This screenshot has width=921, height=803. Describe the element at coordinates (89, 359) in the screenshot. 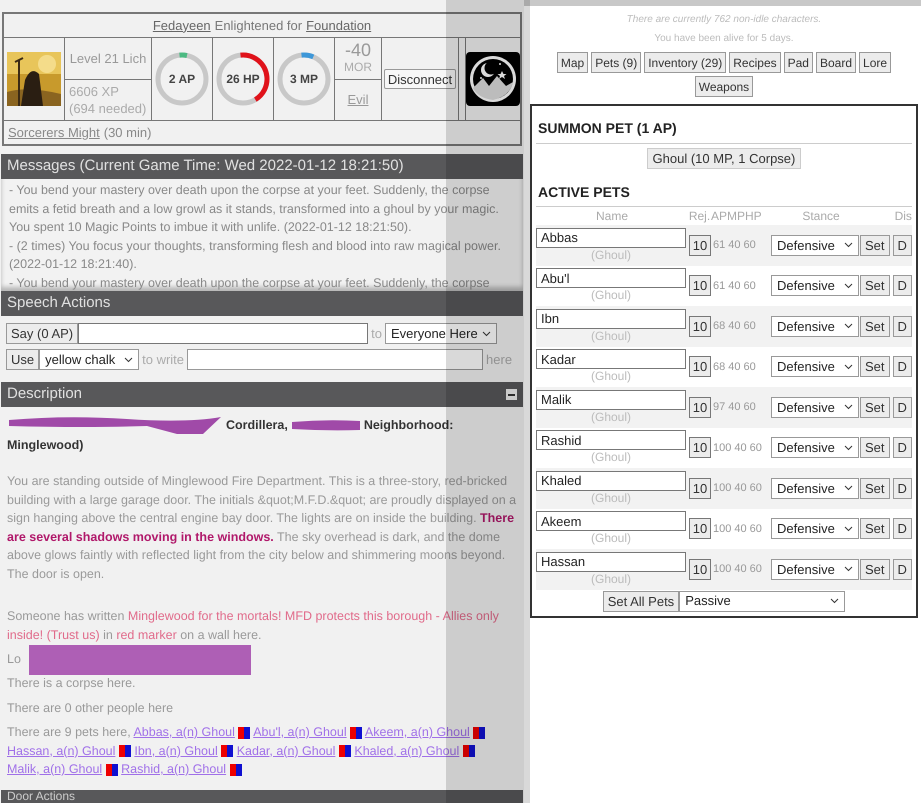

I see `item-select: yellow chalk` at that location.